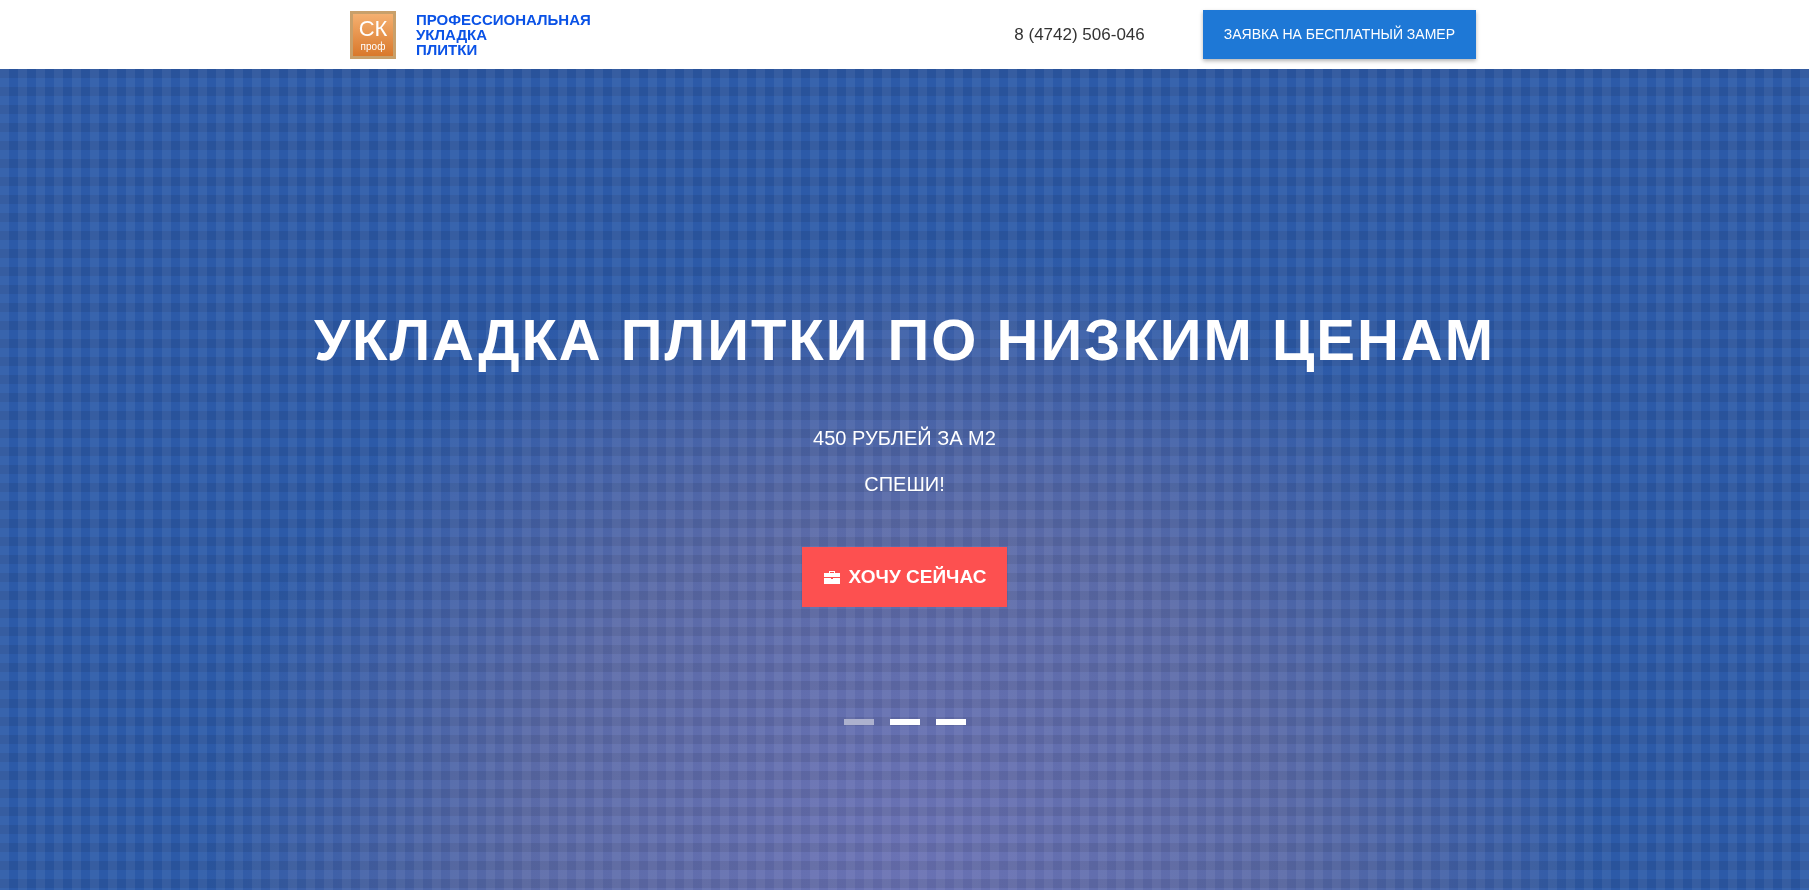 Image resolution: width=1809 pixels, height=890 pixels. I want to click on hero-subtitle: 450 РУБЛЕЙ ЗА М2, so click(904, 438).